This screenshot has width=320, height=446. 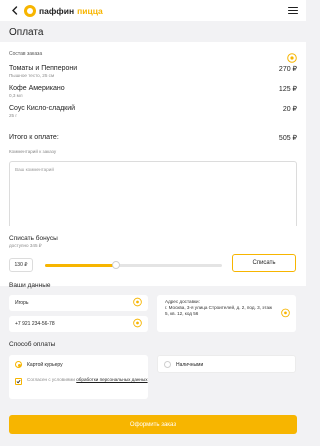 What do you see at coordinates (226, 364) in the screenshot?
I see `payment-cash-option: Наличными` at bounding box center [226, 364].